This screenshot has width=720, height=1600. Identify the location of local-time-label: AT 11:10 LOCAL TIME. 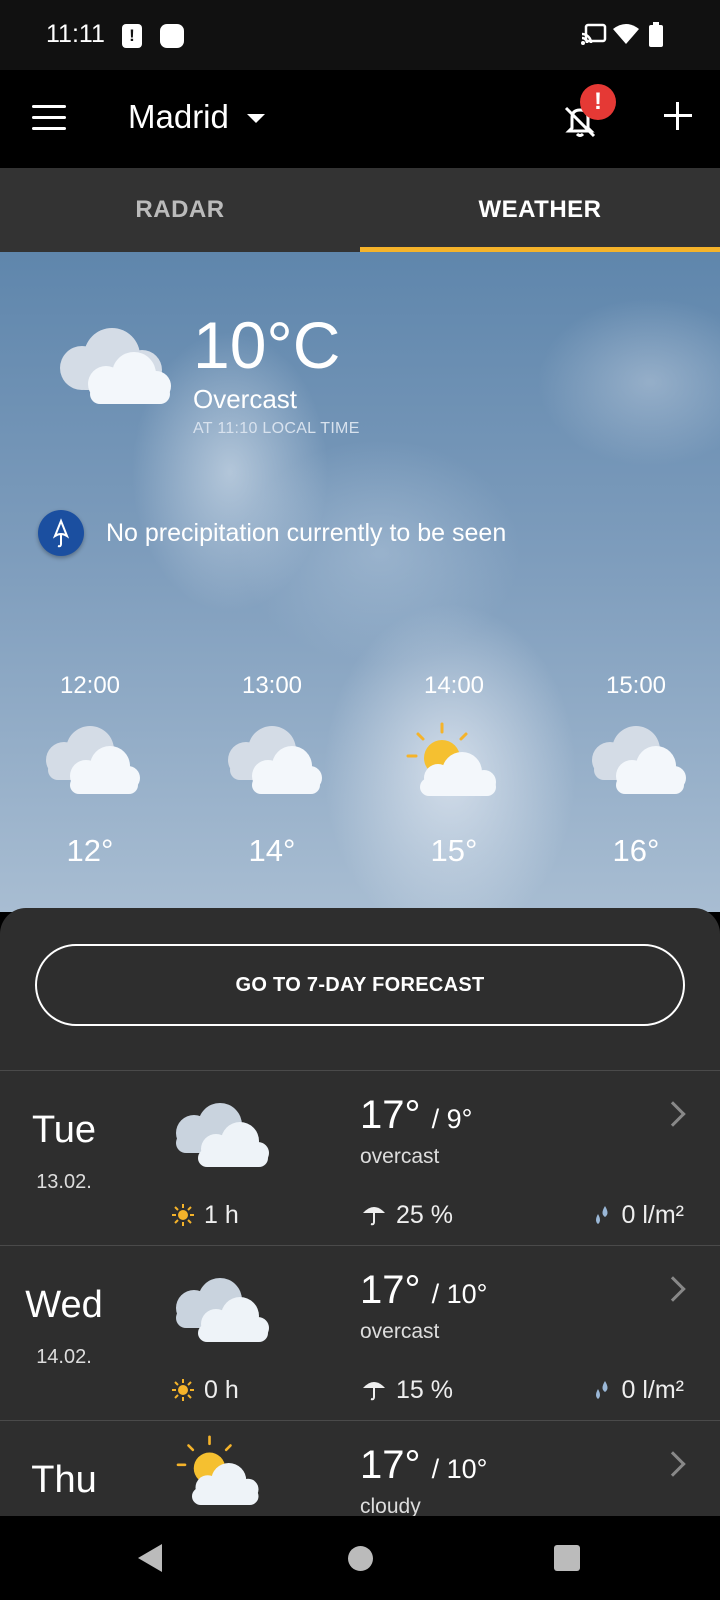
(276, 428).